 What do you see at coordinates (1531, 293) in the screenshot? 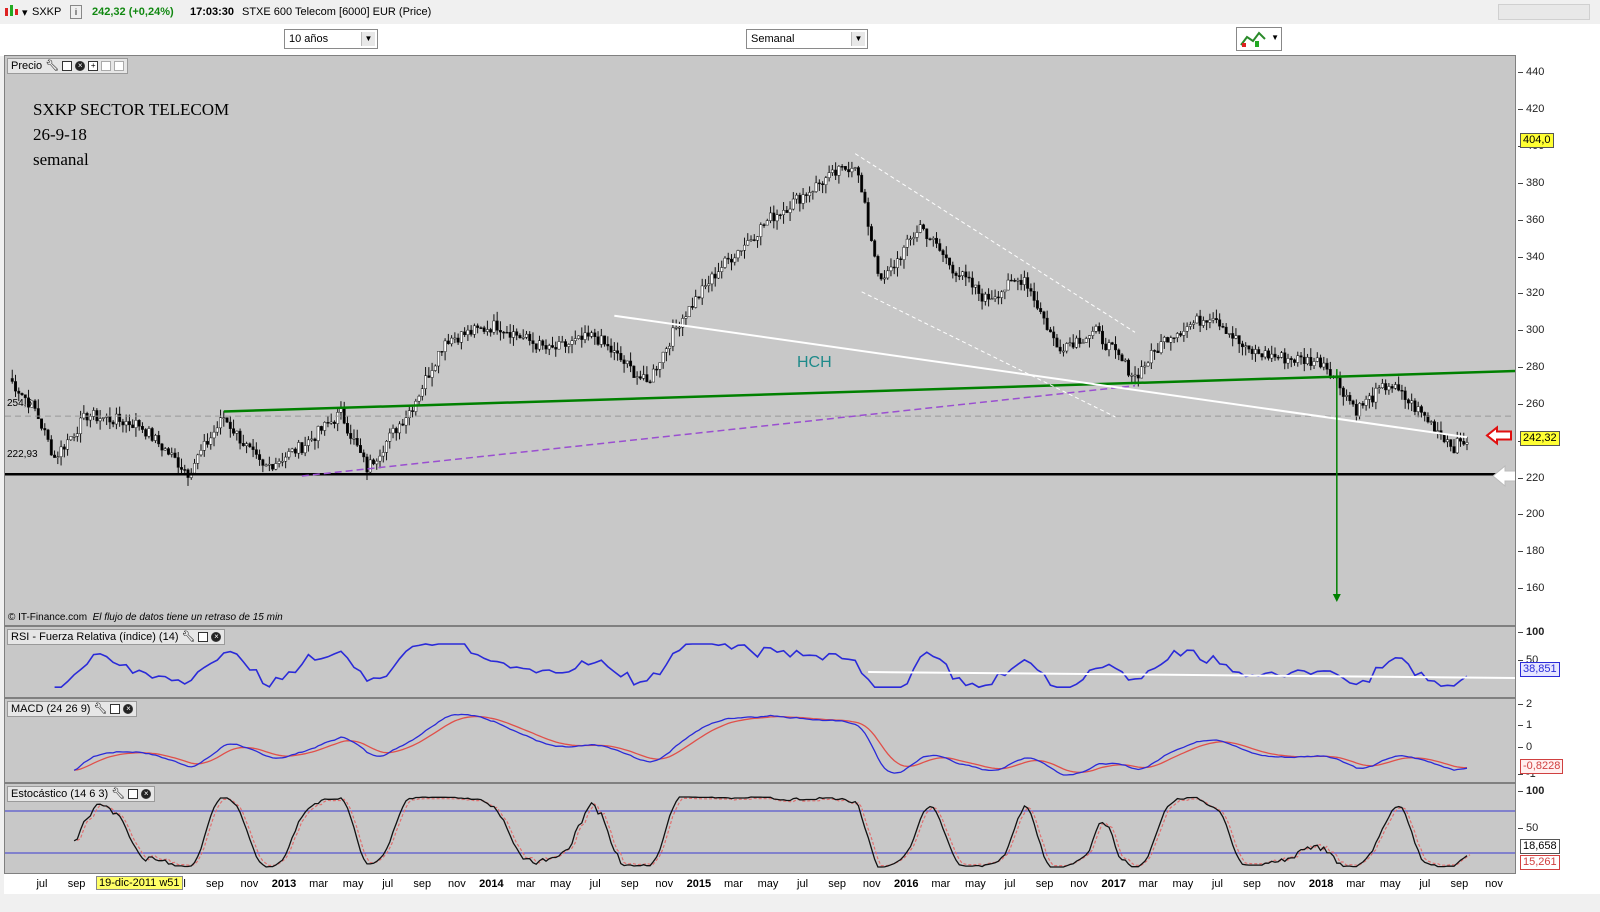
I see `price-tick: 320` at bounding box center [1531, 293].